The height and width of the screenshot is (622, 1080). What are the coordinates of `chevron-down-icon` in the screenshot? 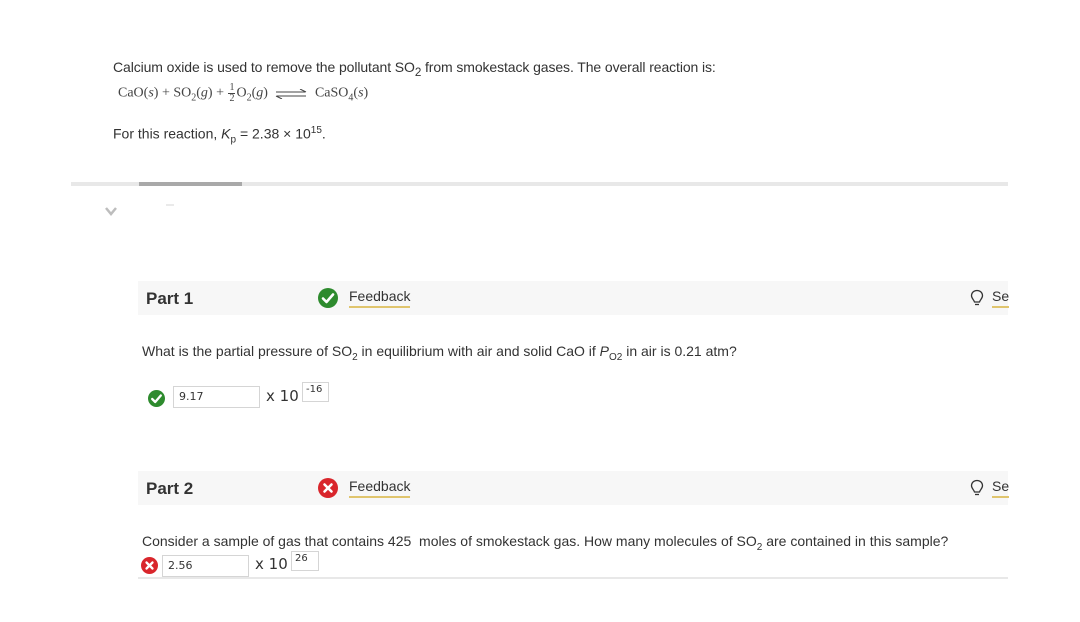 It's located at (111, 211).